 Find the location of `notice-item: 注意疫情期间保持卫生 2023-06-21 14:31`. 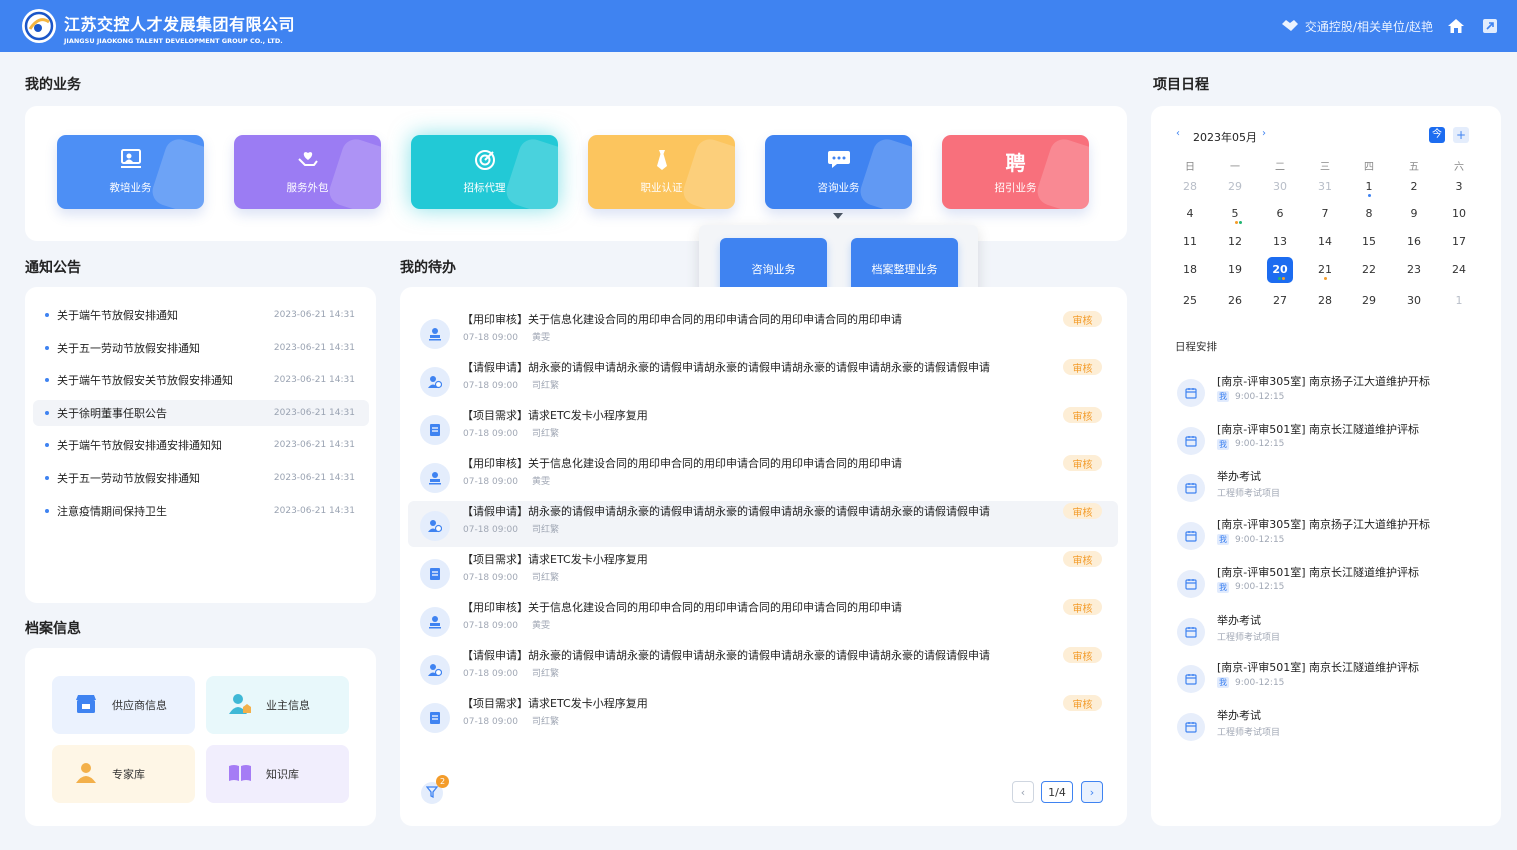

notice-item: 注意疫情期间保持卫生 2023-06-21 14:31 is located at coordinates (201, 511).